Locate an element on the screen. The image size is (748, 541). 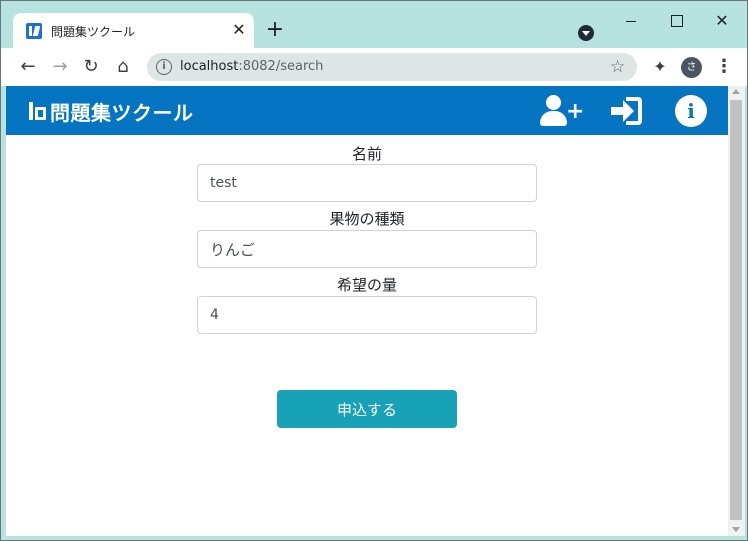
browser-tab: 問題集ツクール ✕ is located at coordinates (133, 31).